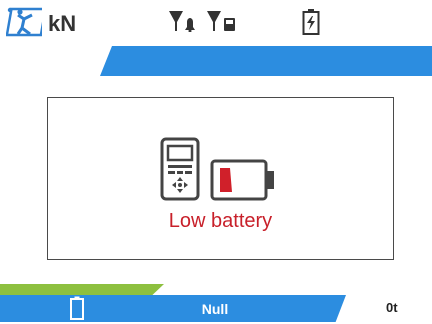 Image resolution: width=432 pixels, height=324 pixels. I want to click on status-strip-blue, so click(173, 308).